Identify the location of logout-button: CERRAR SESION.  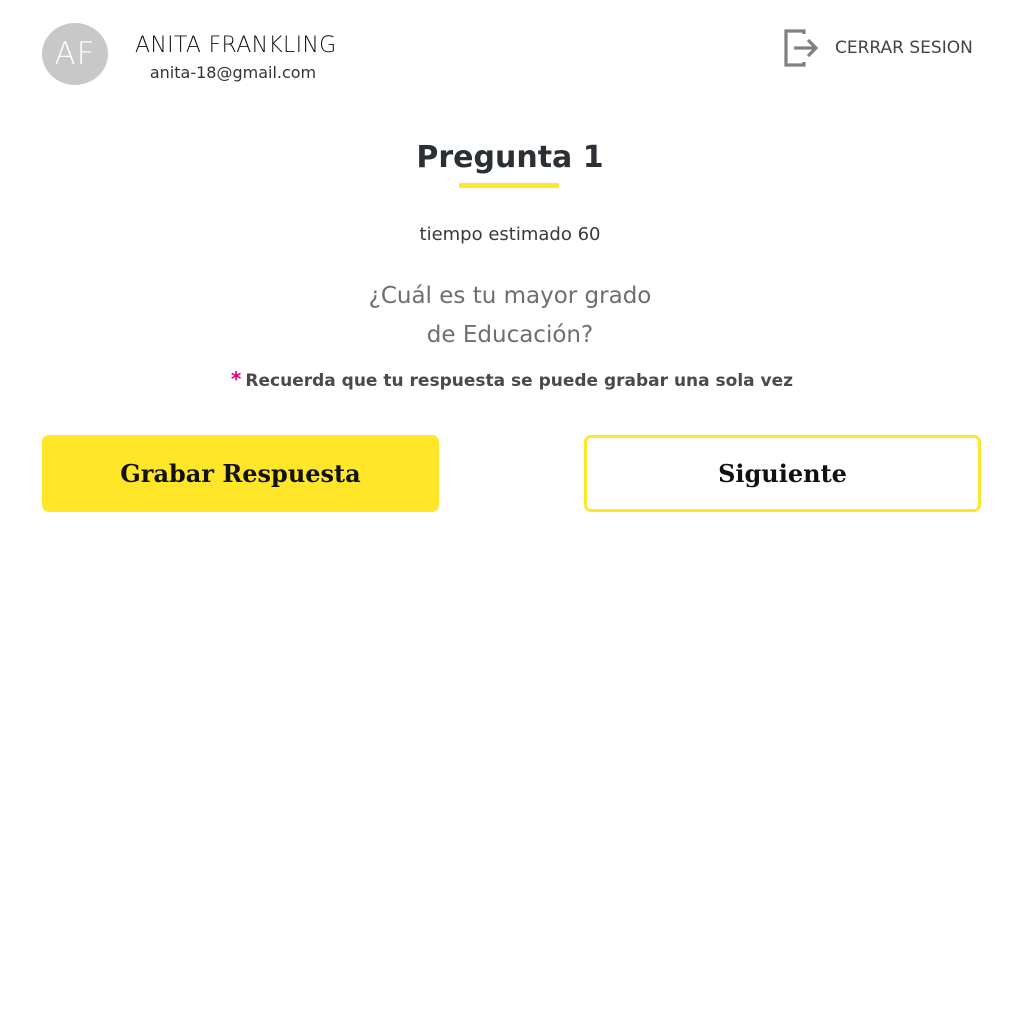
(877, 48).